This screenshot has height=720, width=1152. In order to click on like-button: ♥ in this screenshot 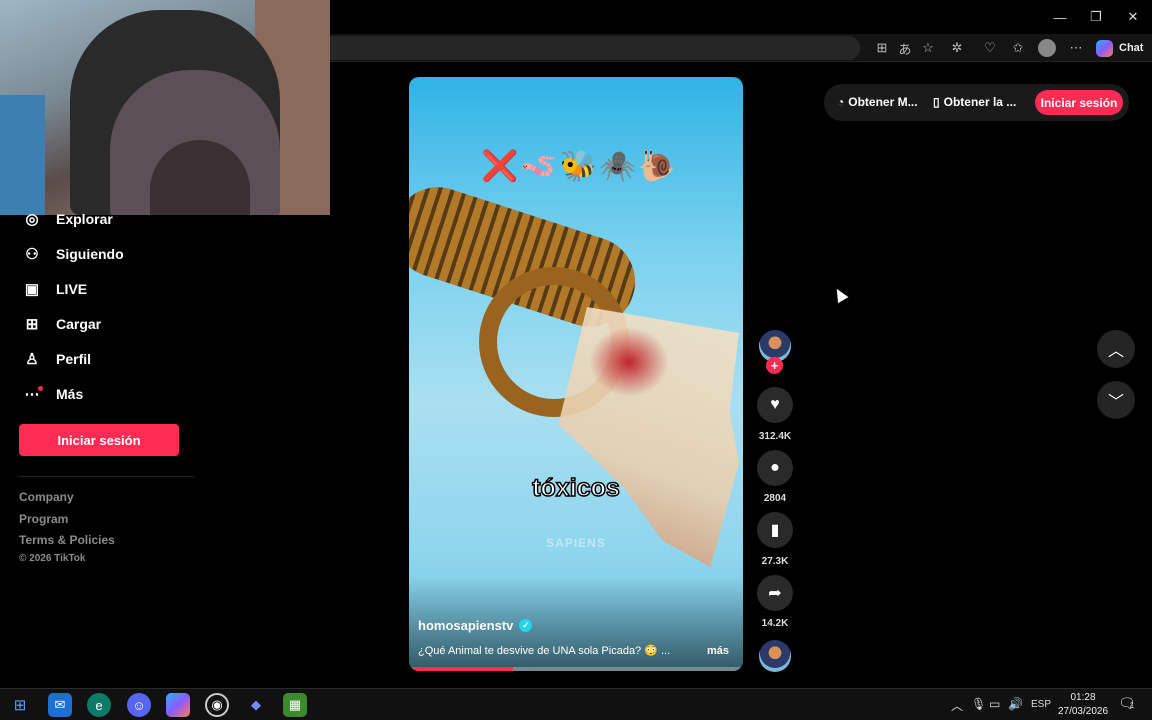, I will do `click(775, 405)`.